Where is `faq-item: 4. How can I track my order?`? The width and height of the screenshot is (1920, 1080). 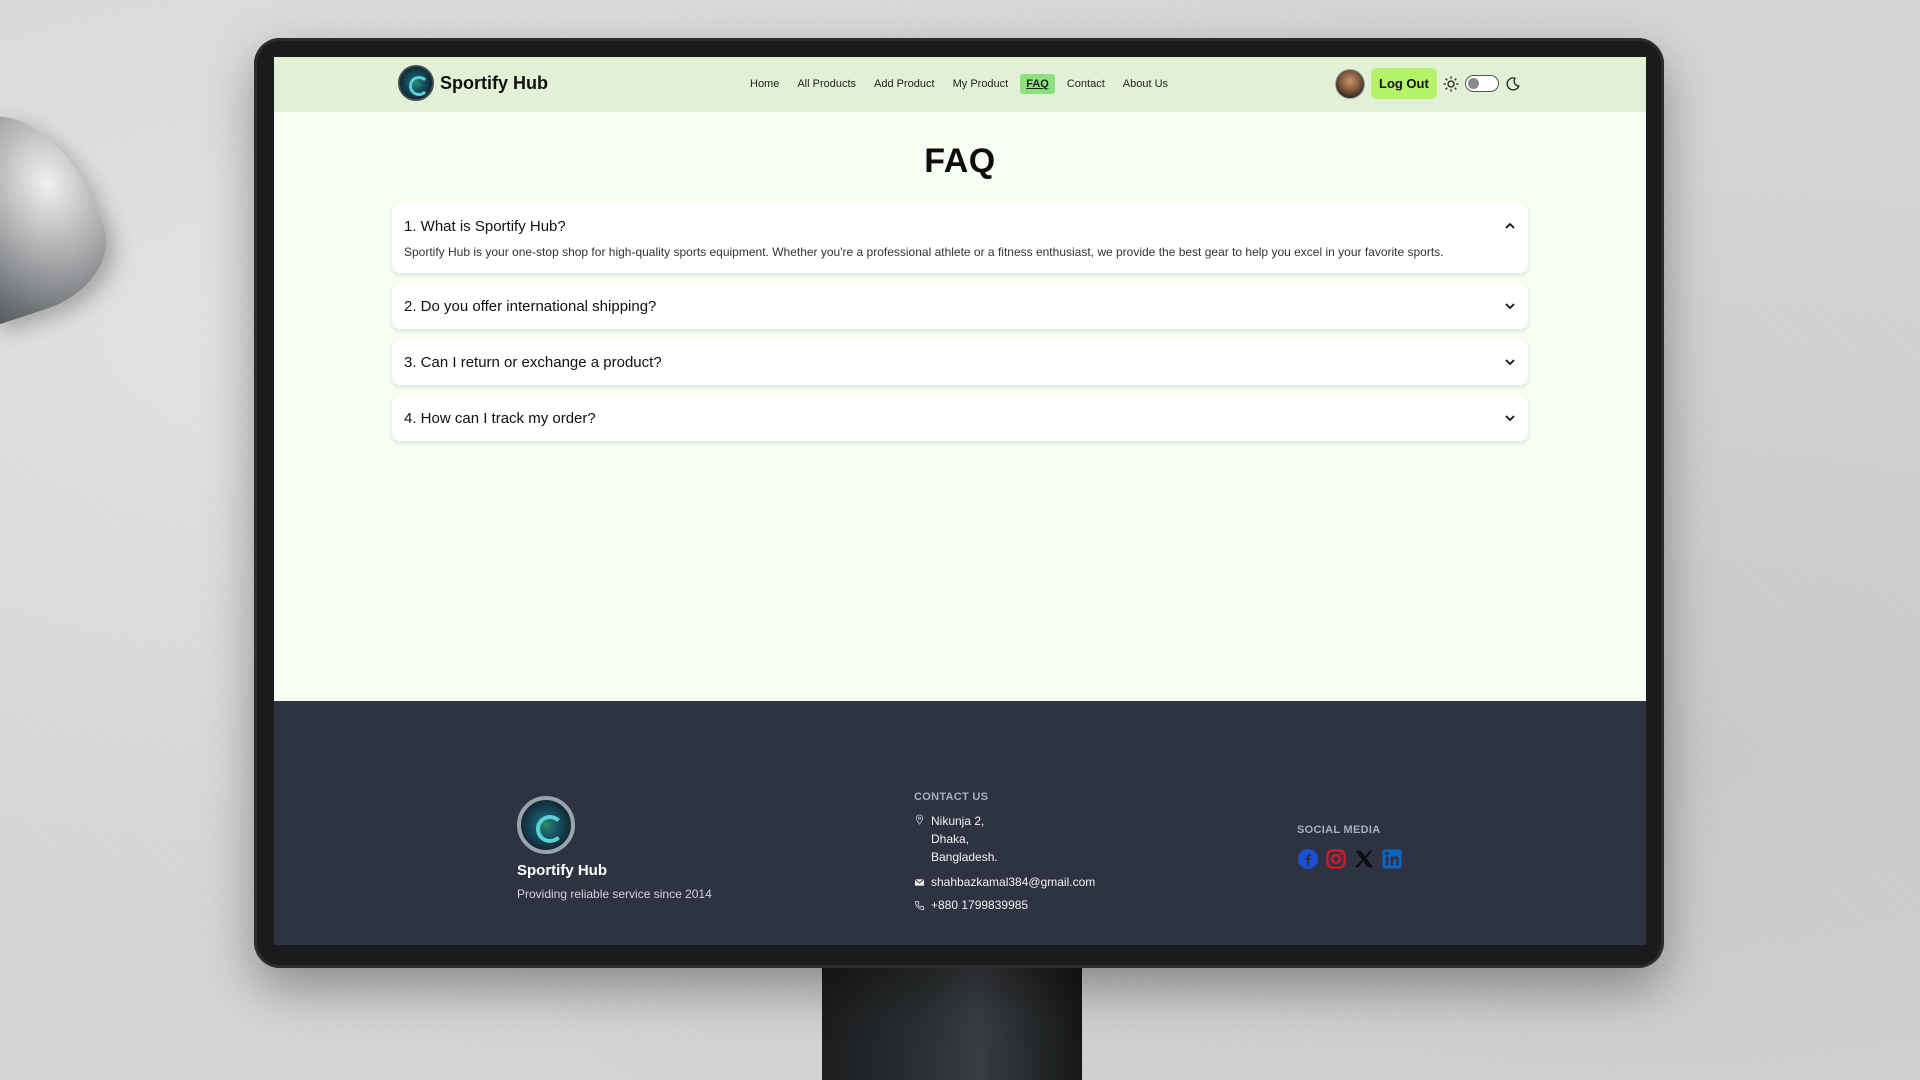 faq-item: 4. How can I track my order? is located at coordinates (960, 418).